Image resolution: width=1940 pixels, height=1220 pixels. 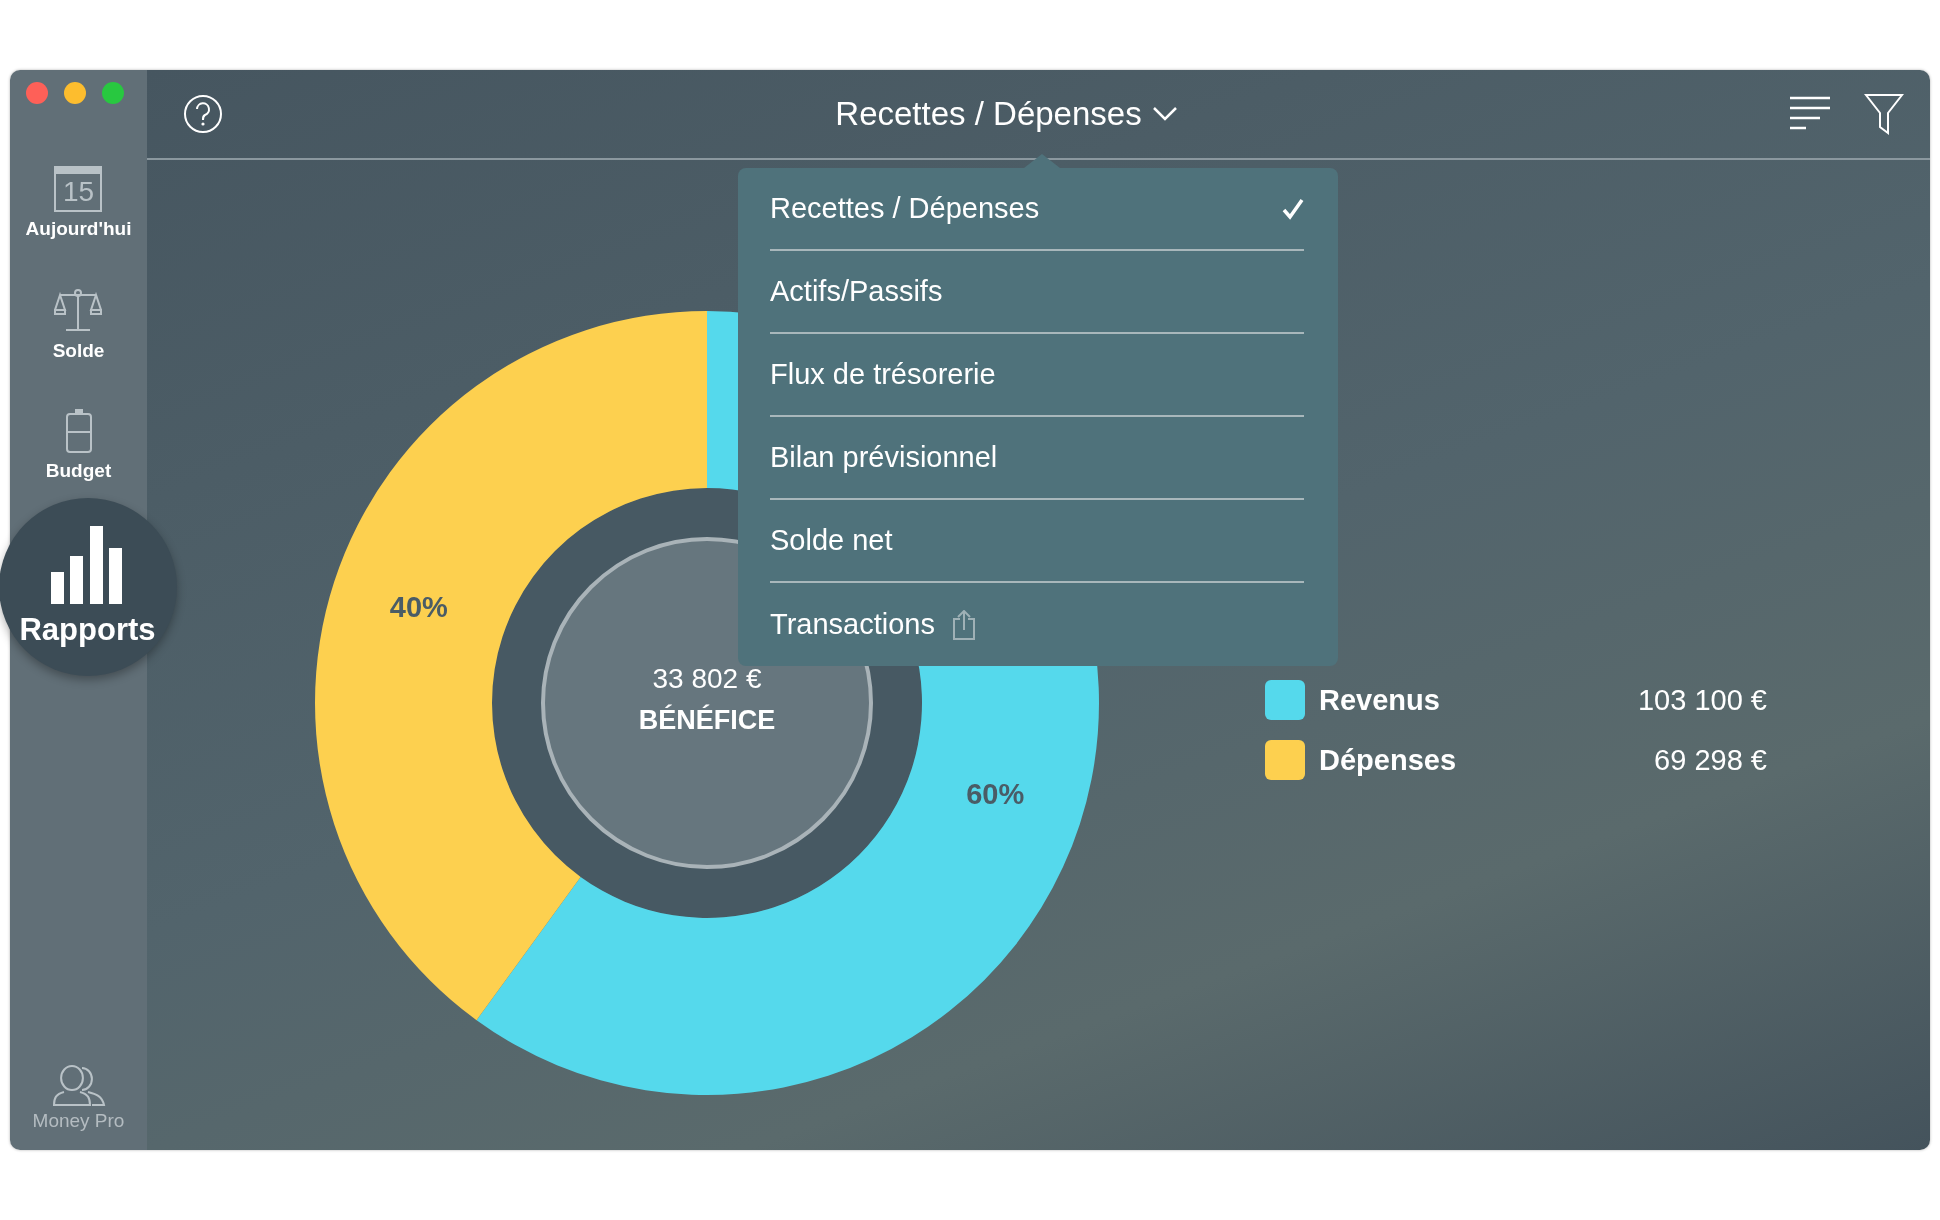 What do you see at coordinates (418, 607) in the screenshot?
I see `slice-percentage: 40%` at bounding box center [418, 607].